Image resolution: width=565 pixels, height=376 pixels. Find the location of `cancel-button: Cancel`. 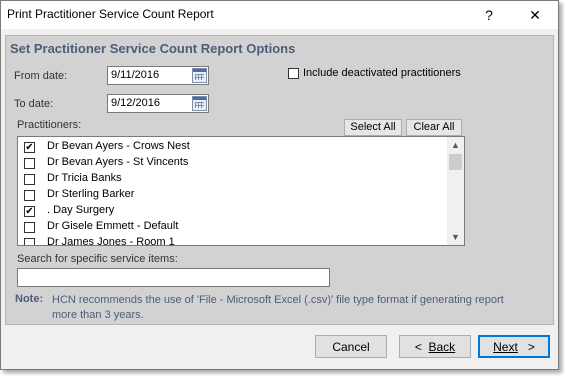

cancel-button: Cancel is located at coordinates (351, 346).